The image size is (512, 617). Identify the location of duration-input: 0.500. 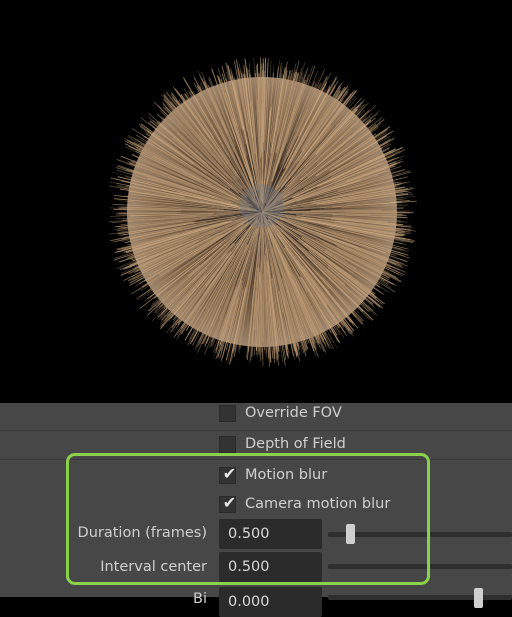
(270, 534).